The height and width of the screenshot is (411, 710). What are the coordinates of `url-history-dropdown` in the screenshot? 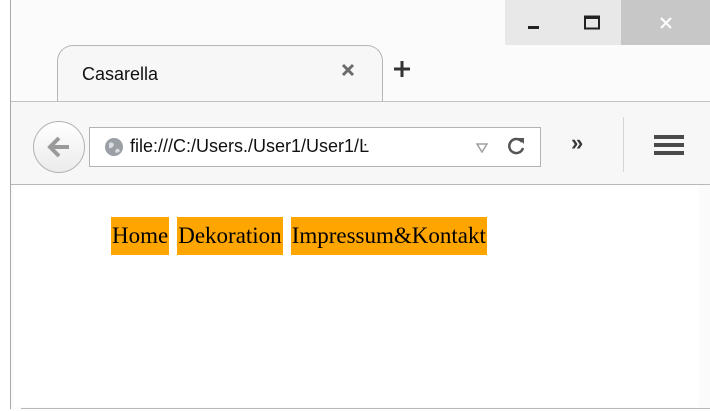 It's located at (482, 149).